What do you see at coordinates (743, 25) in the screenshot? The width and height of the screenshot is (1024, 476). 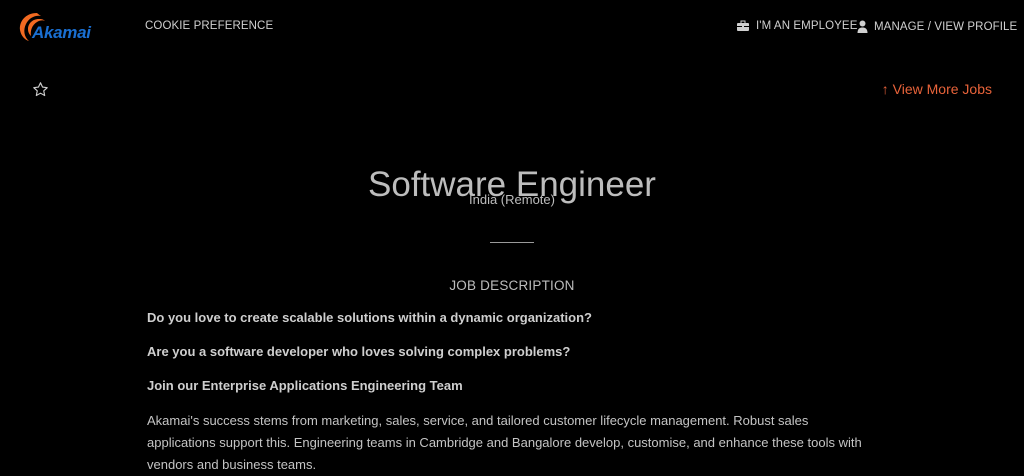 I see `briefcase-icon` at bounding box center [743, 25].